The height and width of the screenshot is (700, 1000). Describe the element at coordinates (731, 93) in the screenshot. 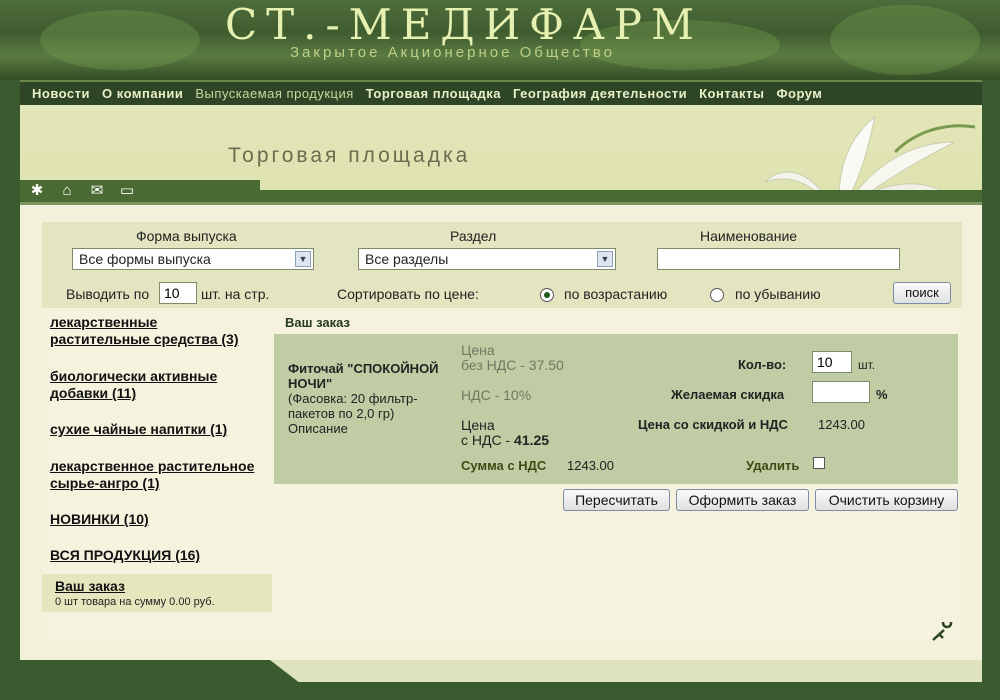

I see `menu-item-contacts: Контакты` at that location.